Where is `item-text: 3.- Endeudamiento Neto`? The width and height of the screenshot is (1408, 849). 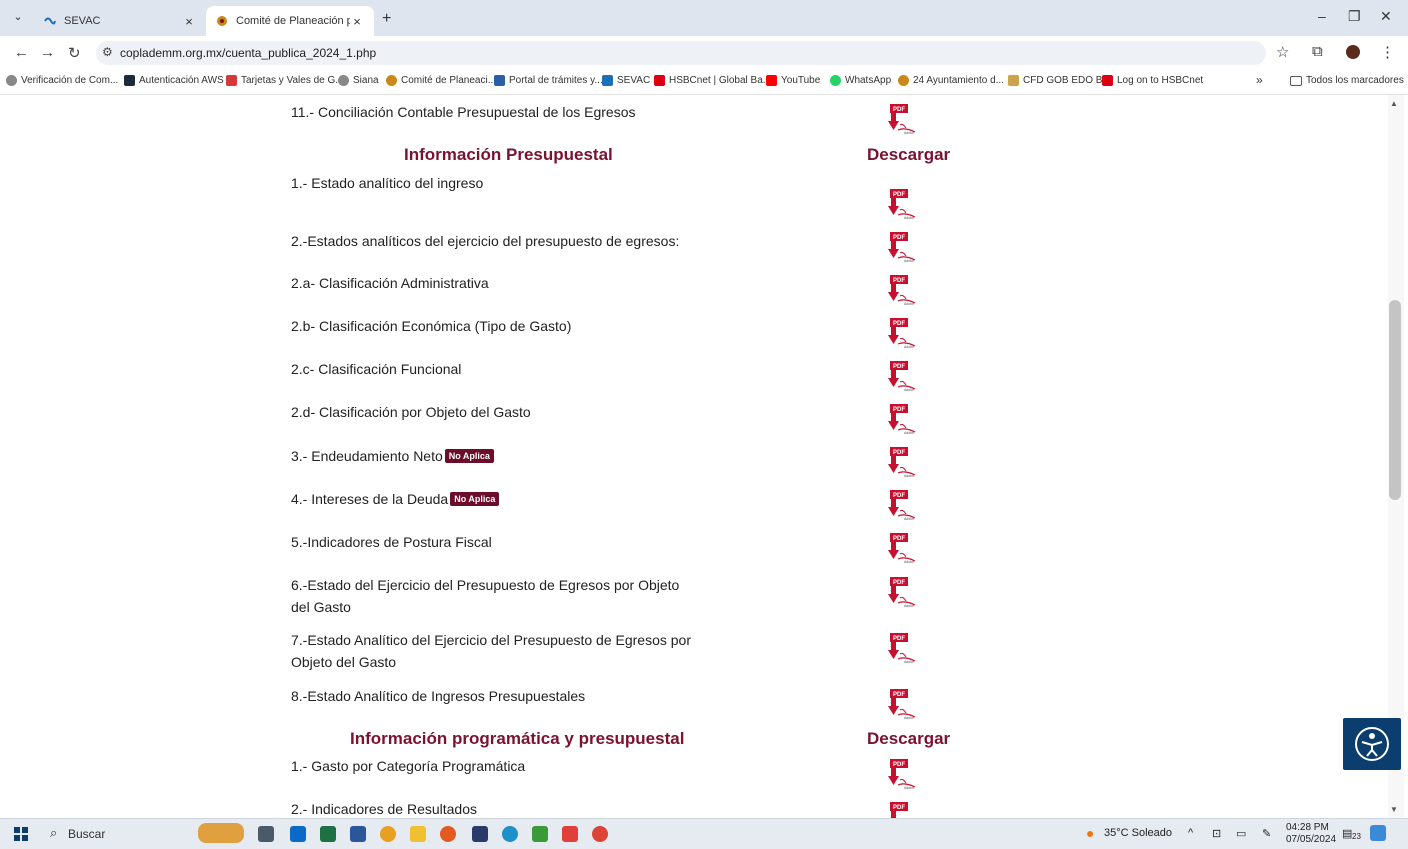 item-text: 3.- Endeudamiento Neto is located at coordinates (367, 456).